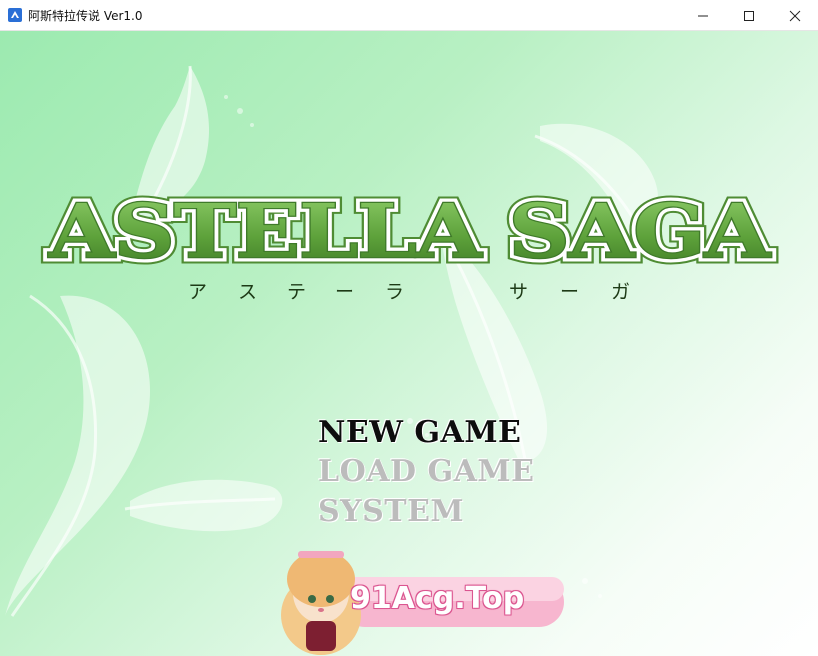  I want to click on minimize-icon, so click(703, 15).